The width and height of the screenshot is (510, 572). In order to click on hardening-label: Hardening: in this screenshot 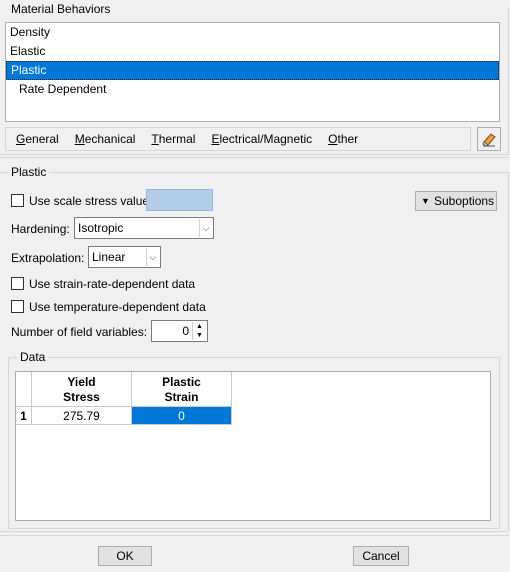, I will do `click(40, 229)`.